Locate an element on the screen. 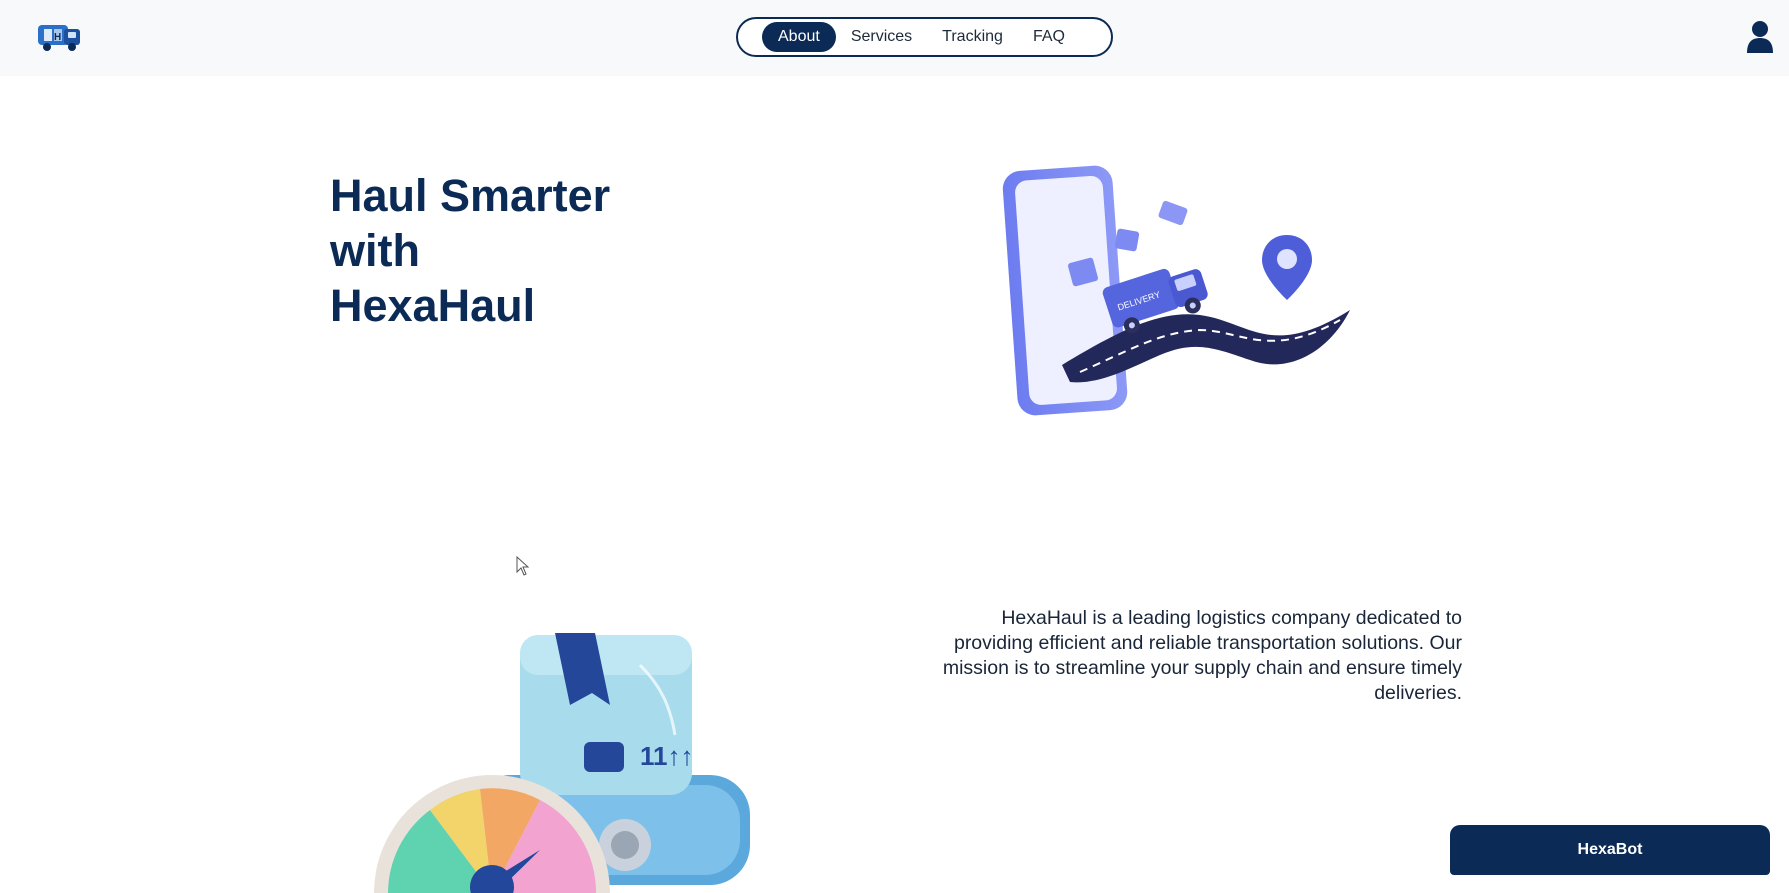 Image resolution: width=1789 pixels, height=893 pixels. package-speed-illustration: 11↑↑ is located at coordinates (562, 763).